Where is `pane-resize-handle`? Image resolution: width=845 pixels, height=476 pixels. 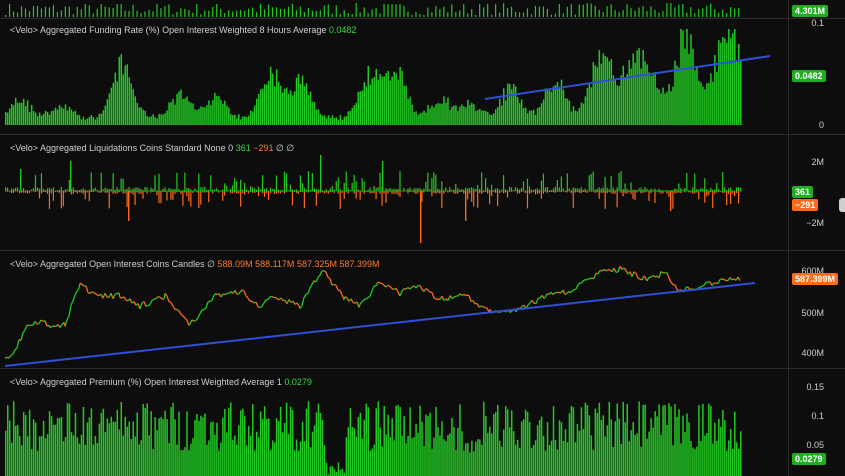
pane-resize-handle is located at coordinates (842, 205).